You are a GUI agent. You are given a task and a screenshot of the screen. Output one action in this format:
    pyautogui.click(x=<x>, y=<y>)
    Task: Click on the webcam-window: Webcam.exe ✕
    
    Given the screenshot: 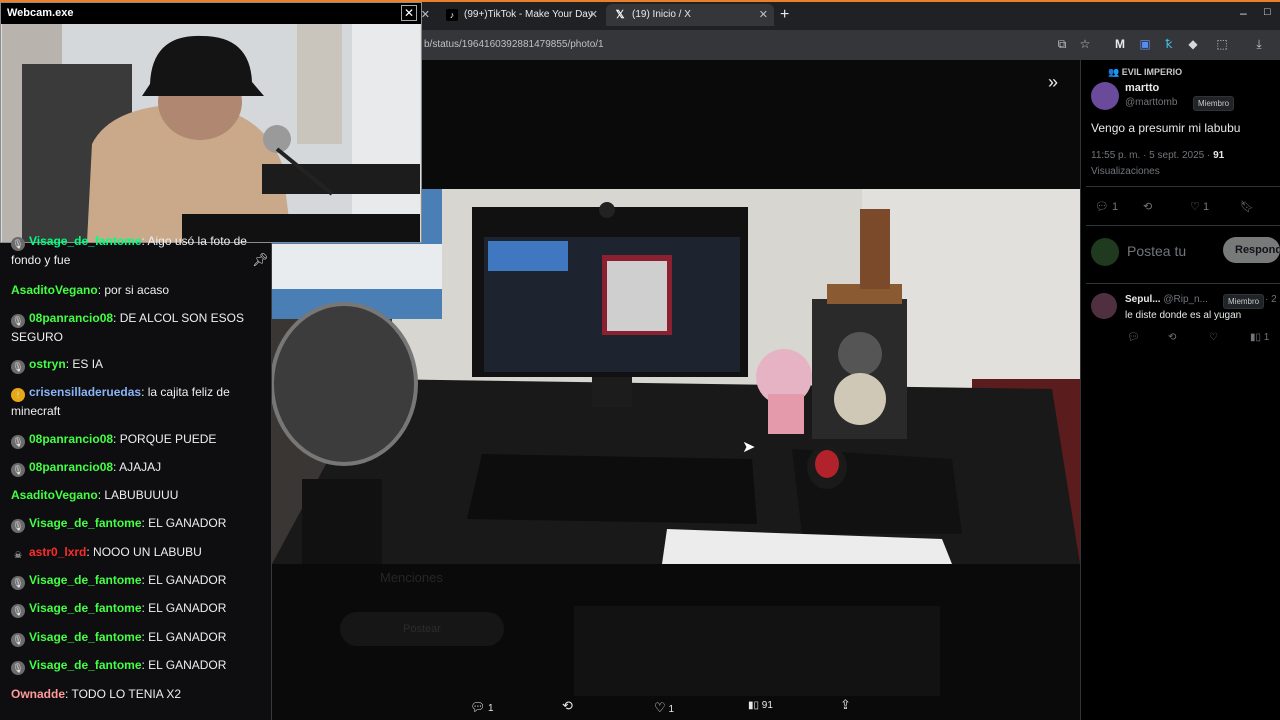 What is the action you would take?
    pyautogui.click(x=211, y=122)
    